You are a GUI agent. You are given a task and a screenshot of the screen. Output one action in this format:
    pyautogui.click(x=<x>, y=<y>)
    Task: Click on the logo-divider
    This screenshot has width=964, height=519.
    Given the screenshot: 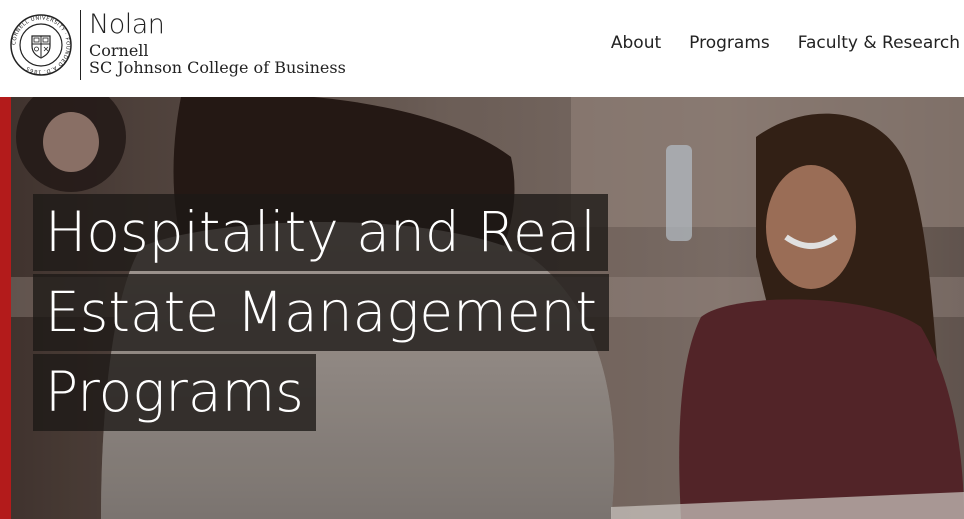 What is the action you would take?
    pyautogui.click(x=80, y=45)
    